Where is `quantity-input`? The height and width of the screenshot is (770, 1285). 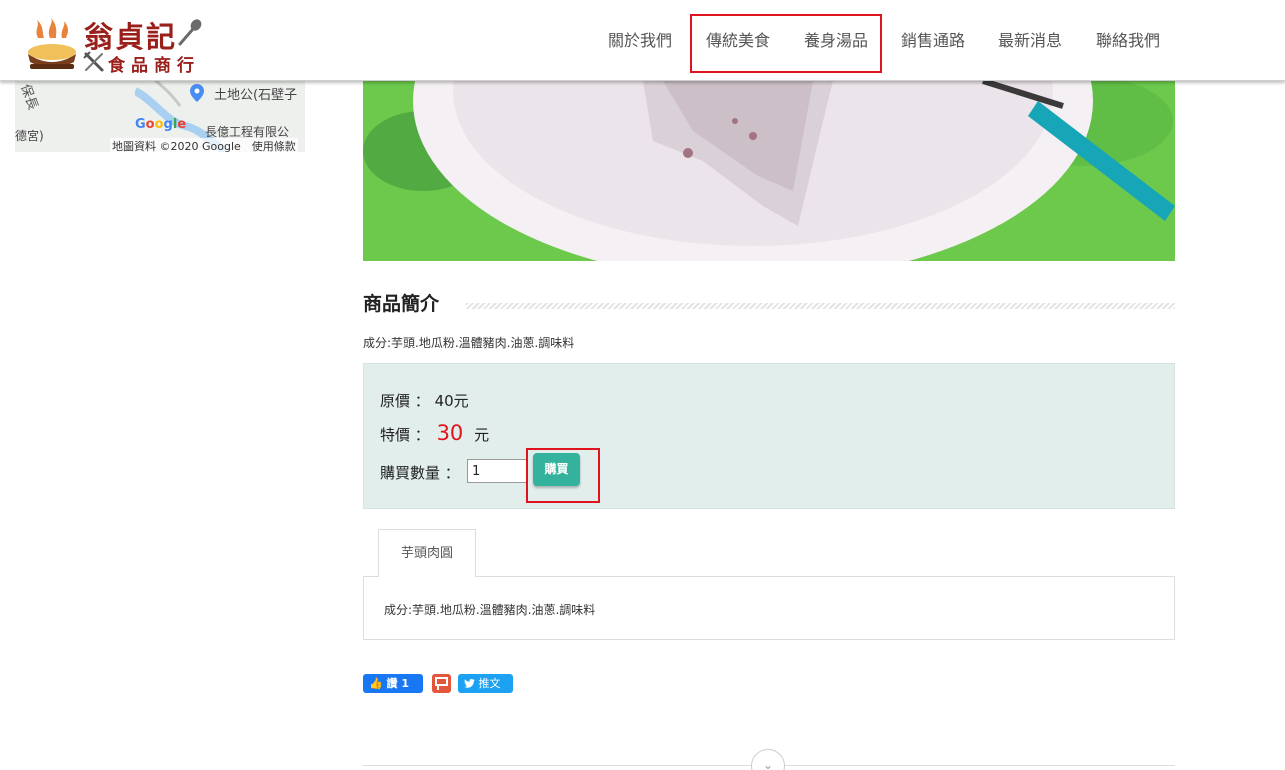 quantity-input is located at coordinates (497, 471).